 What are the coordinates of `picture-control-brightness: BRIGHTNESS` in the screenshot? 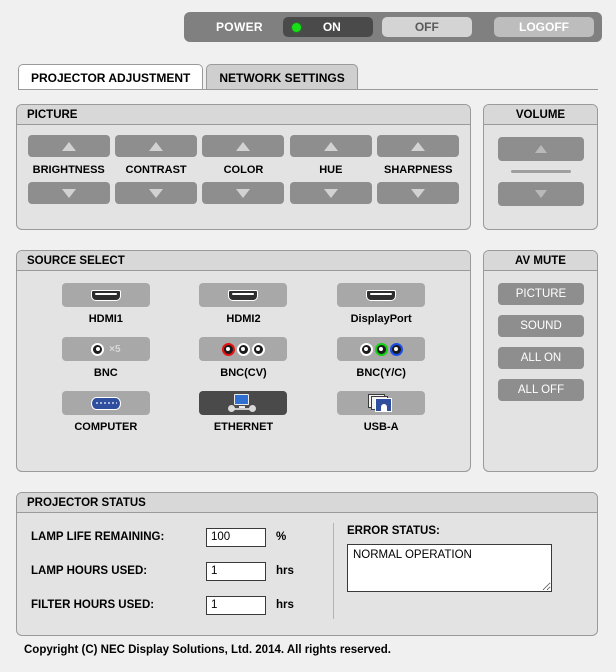 It's located at (68, 169).